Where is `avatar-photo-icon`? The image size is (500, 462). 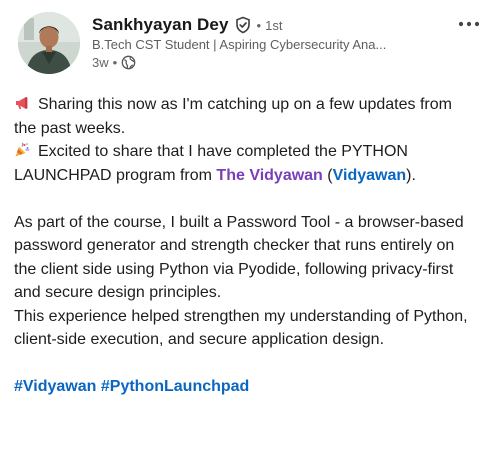
avatar-photo-icon is located at coordinates (49, 43).